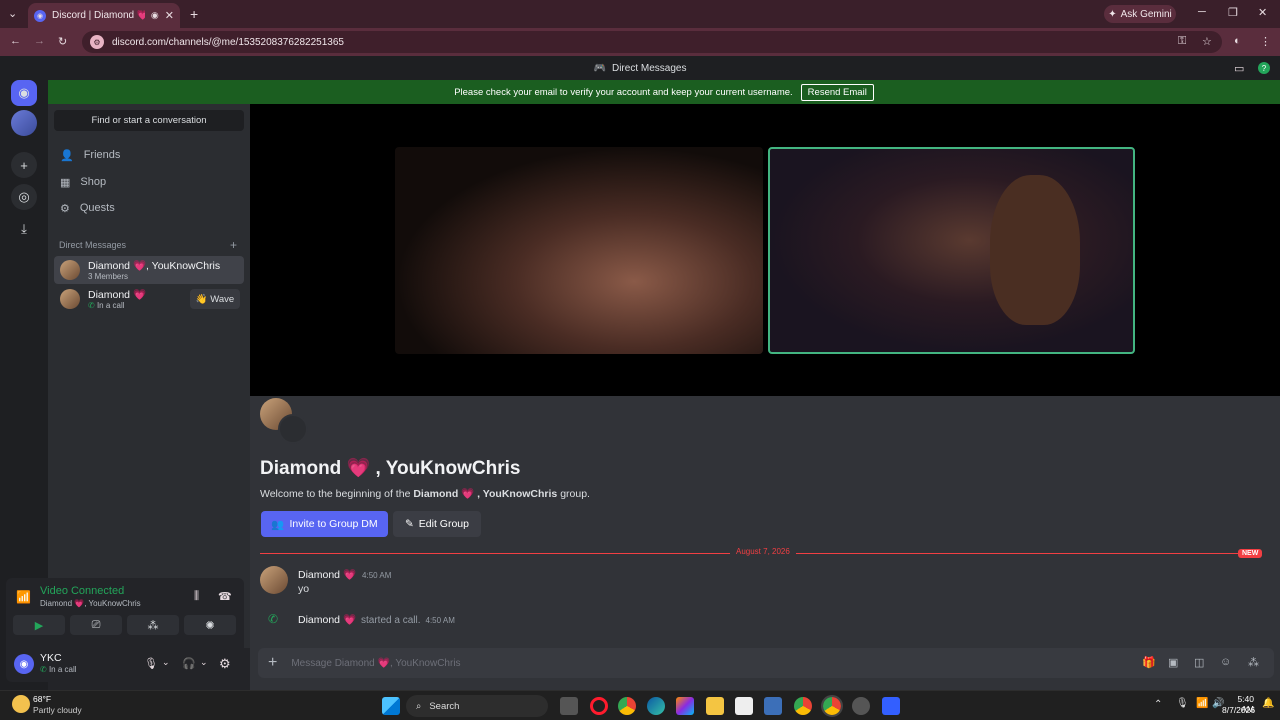  I want to click on notification-bell-icon: 🔔, so click(1268, 703).